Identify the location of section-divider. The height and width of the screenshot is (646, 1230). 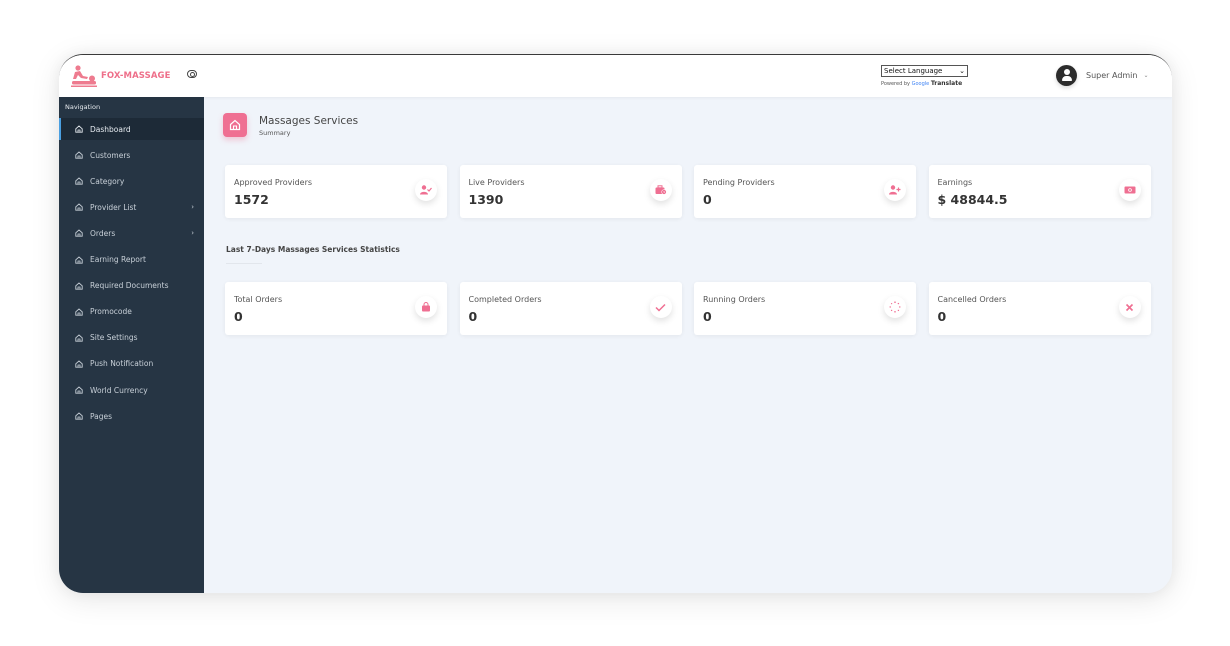
(244, 263).